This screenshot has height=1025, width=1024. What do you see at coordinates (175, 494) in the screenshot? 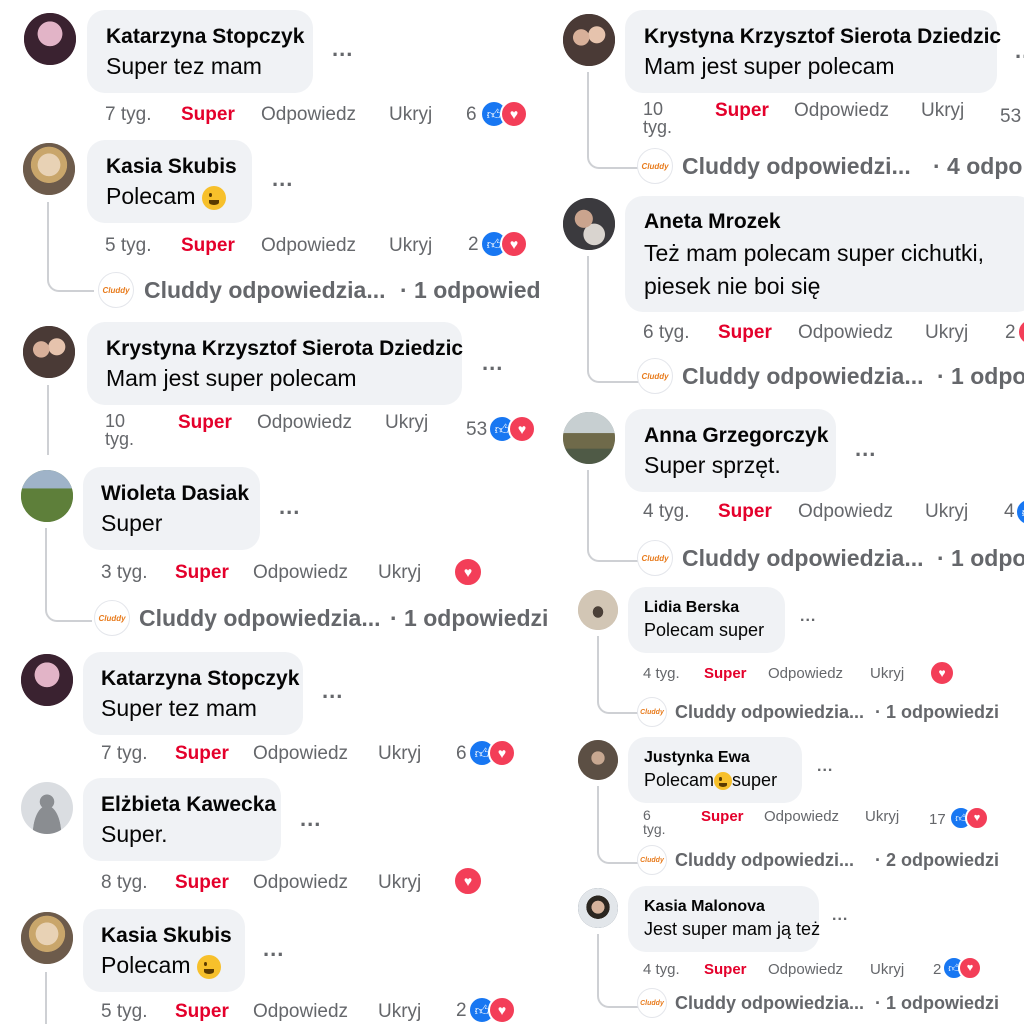
I see `comment-author: Wioleta Dasiak` at bounding box center [175, 494].